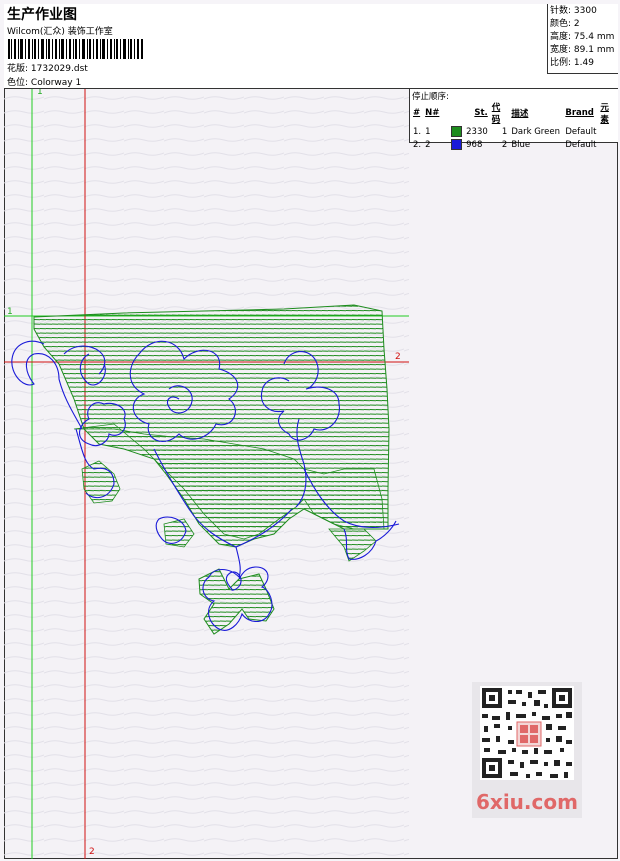 This screenshot has height=861, width=620. Describe the element at coordinates (514, 131) in the screenshot. I see `table-row: 1. 1 2330 1 Dark Green Default` at that location.